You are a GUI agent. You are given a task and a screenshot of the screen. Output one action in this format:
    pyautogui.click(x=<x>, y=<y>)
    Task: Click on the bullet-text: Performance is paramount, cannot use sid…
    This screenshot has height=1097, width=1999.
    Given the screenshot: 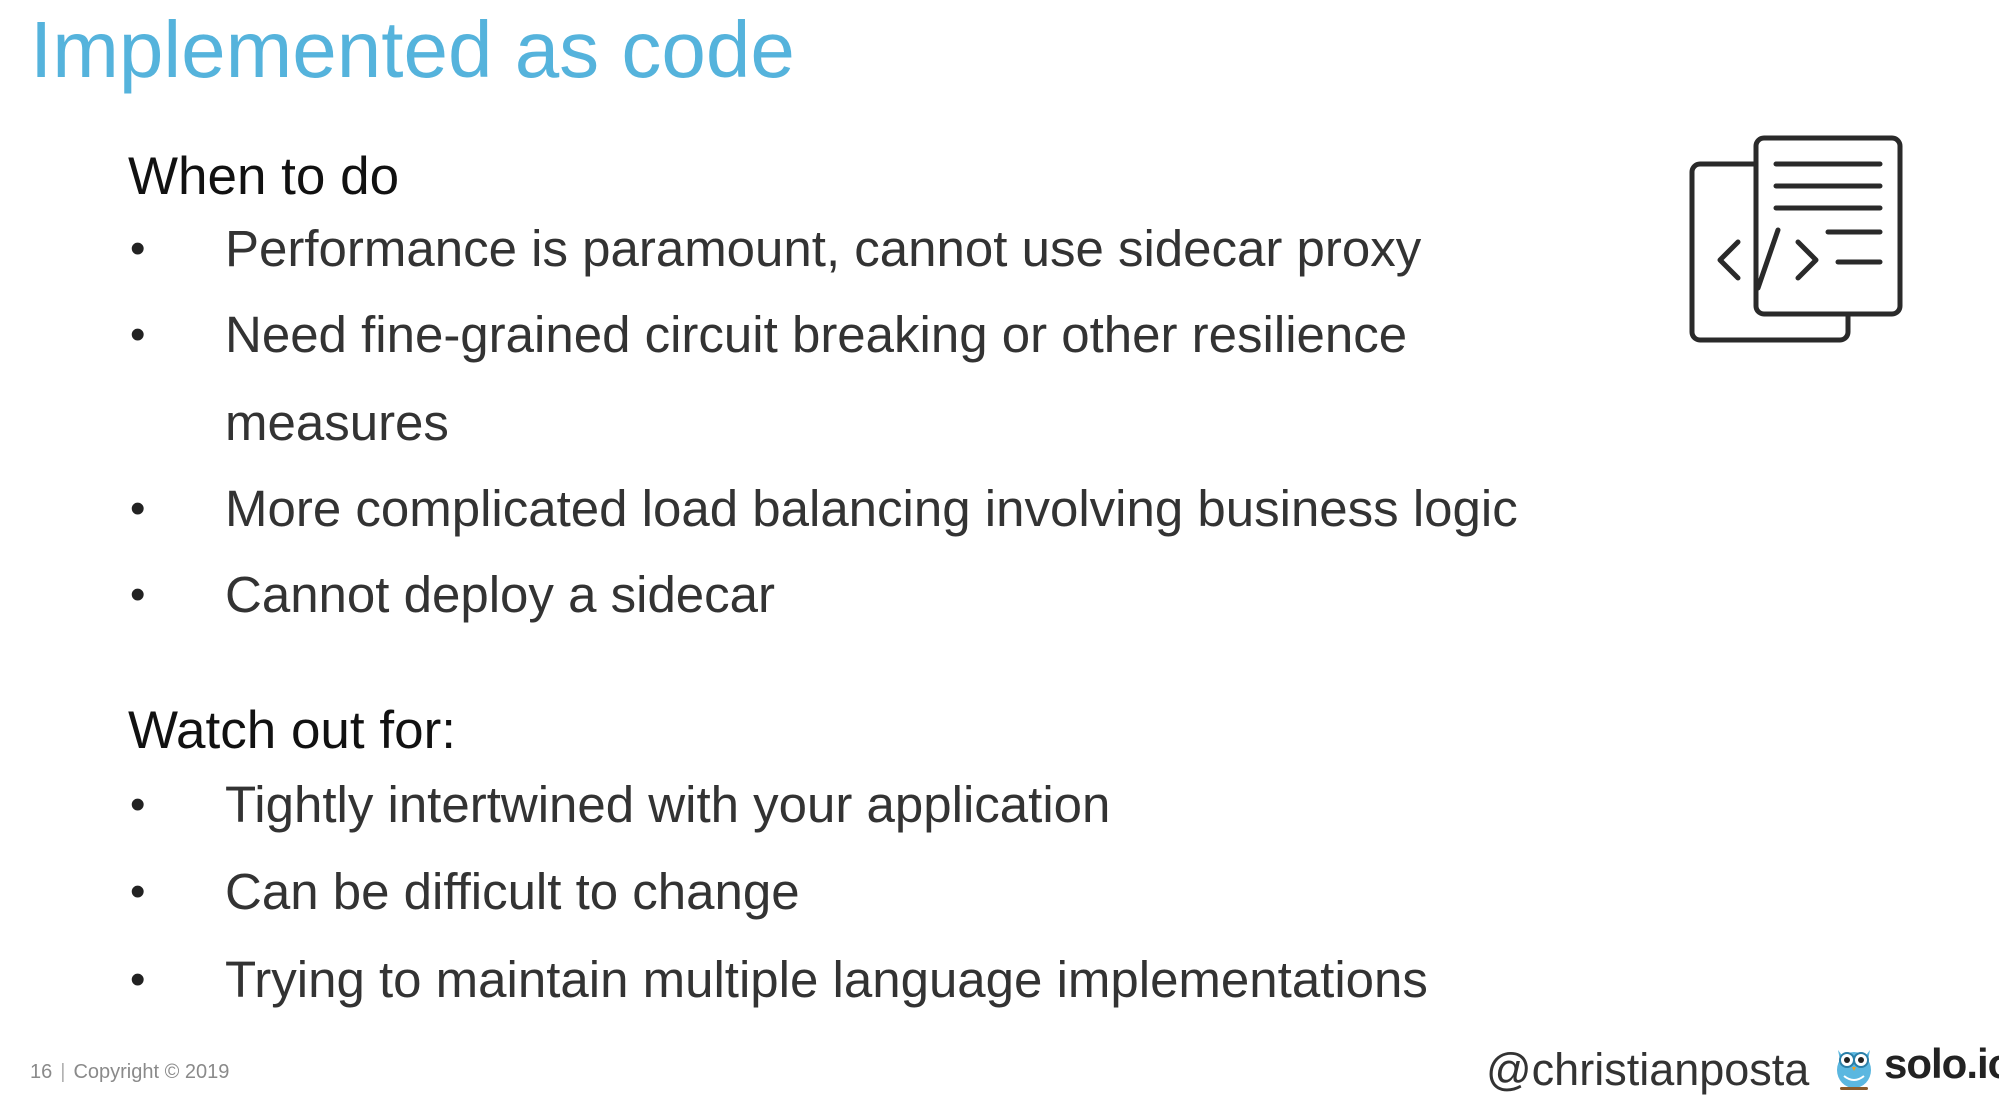 What is the action you would take?
    pyautogui.click(x=823, y=248)
    